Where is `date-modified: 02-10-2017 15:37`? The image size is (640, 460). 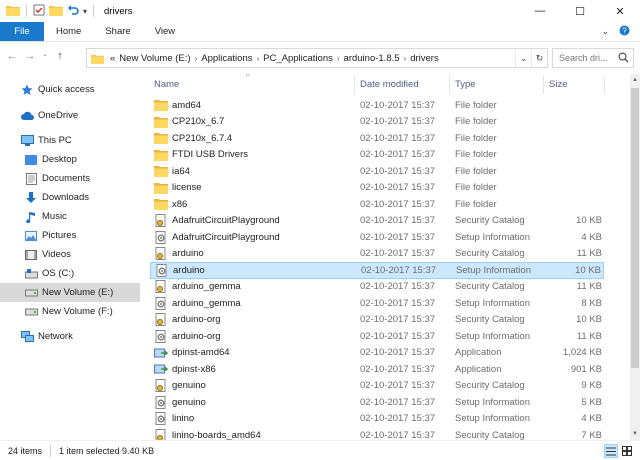
date-modified: 02-10-2017 15:37 is located at coordinates (399, 270).